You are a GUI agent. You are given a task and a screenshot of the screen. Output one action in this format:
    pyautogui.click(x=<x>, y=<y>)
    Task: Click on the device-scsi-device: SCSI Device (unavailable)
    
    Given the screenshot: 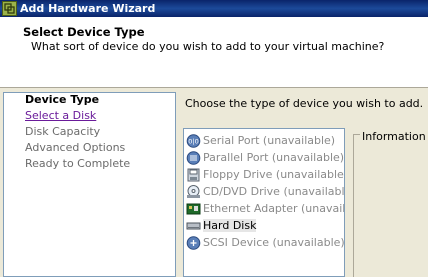 What is the action you would take?
    pyautogui.click(x=265, y=243)
    